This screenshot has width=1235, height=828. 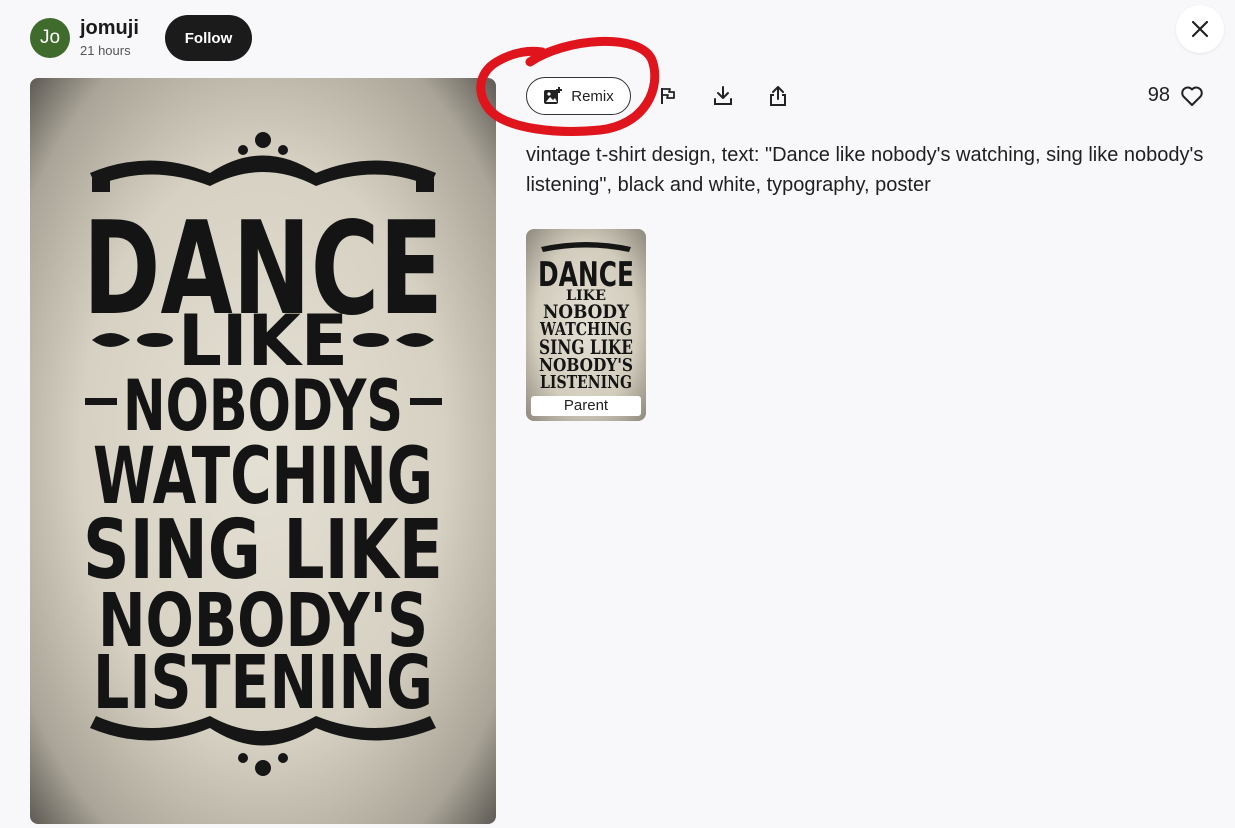 I want to click on remix-image-icon, so click(x=553, y=95).